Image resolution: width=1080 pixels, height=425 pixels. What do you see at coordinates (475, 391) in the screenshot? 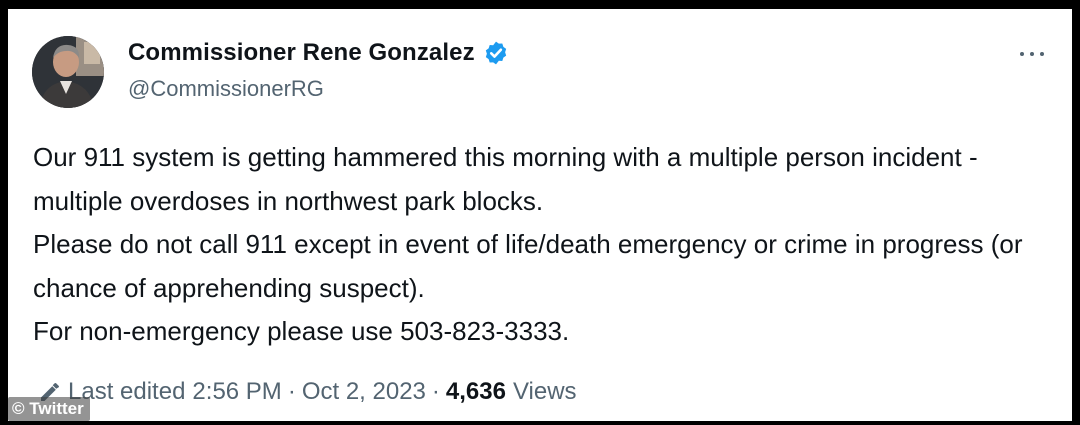
I see `views-count: 4,636` at bounding box center [475, 391].